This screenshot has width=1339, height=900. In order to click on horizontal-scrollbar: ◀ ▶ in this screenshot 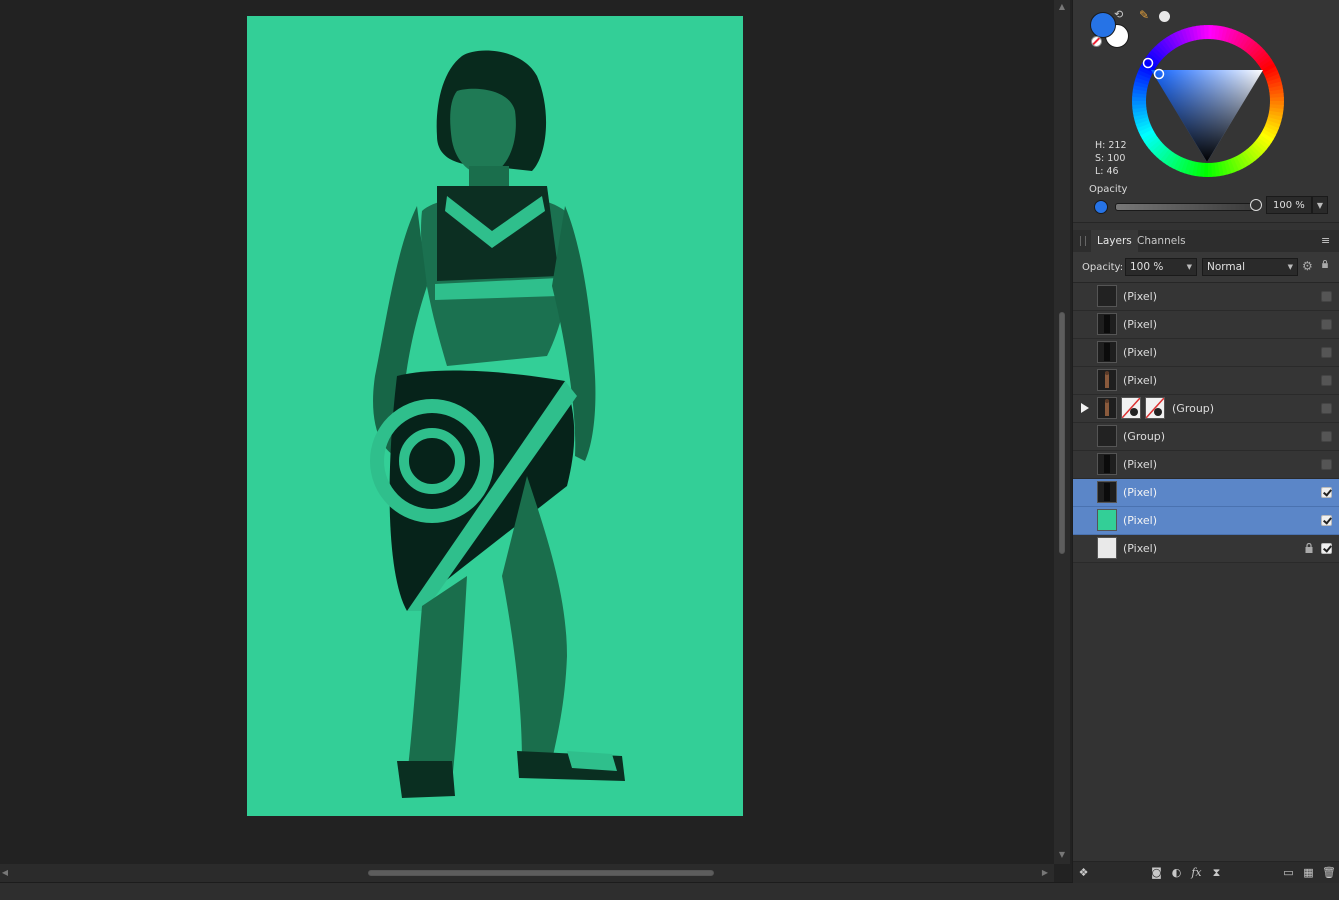, I will do `click(527, 873)`.